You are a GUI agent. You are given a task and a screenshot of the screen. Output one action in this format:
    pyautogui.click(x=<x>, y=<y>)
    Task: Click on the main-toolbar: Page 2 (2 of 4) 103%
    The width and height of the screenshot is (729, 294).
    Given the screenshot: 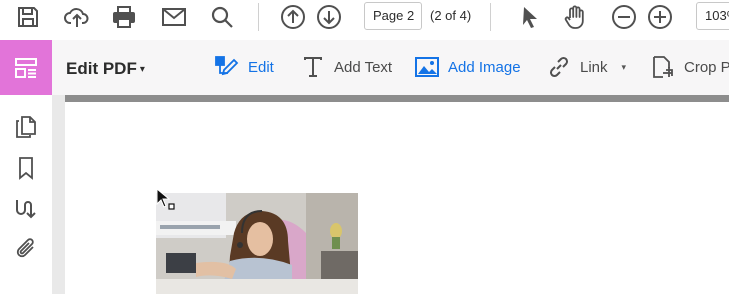 What is the action you would take?
    pyautogui.click(x=364, y=19)
    